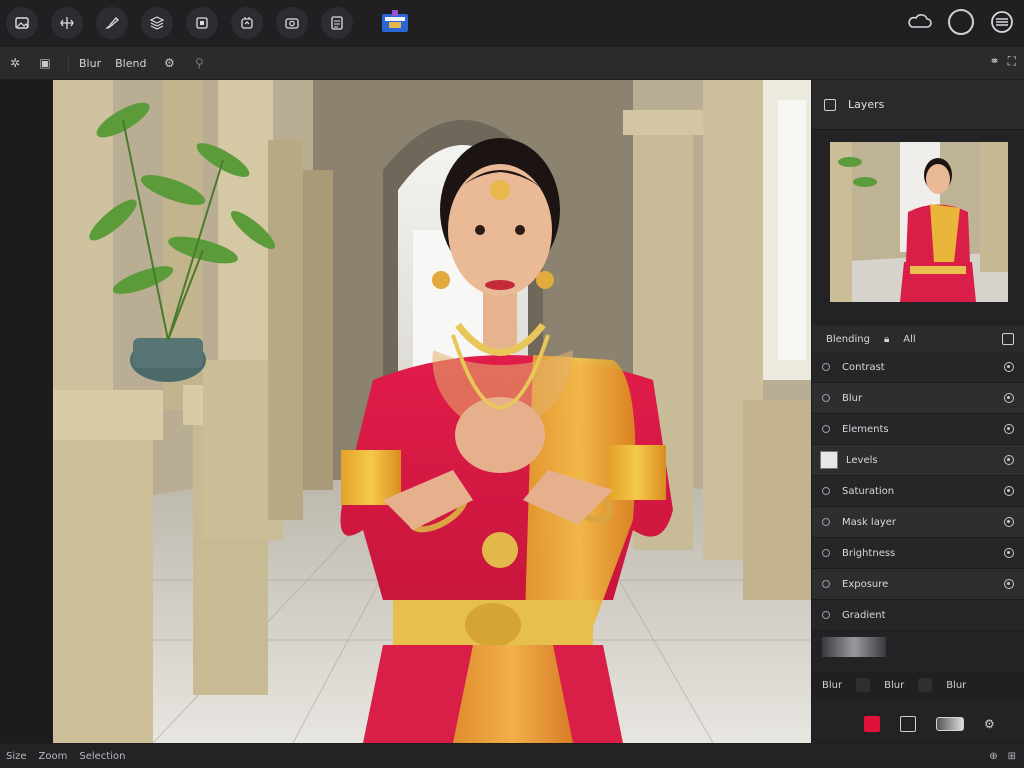  What do you see at coordinates (872, 724) in the screenshot?
I see `foreground-color-swatch` at bounding box center [872, 724].